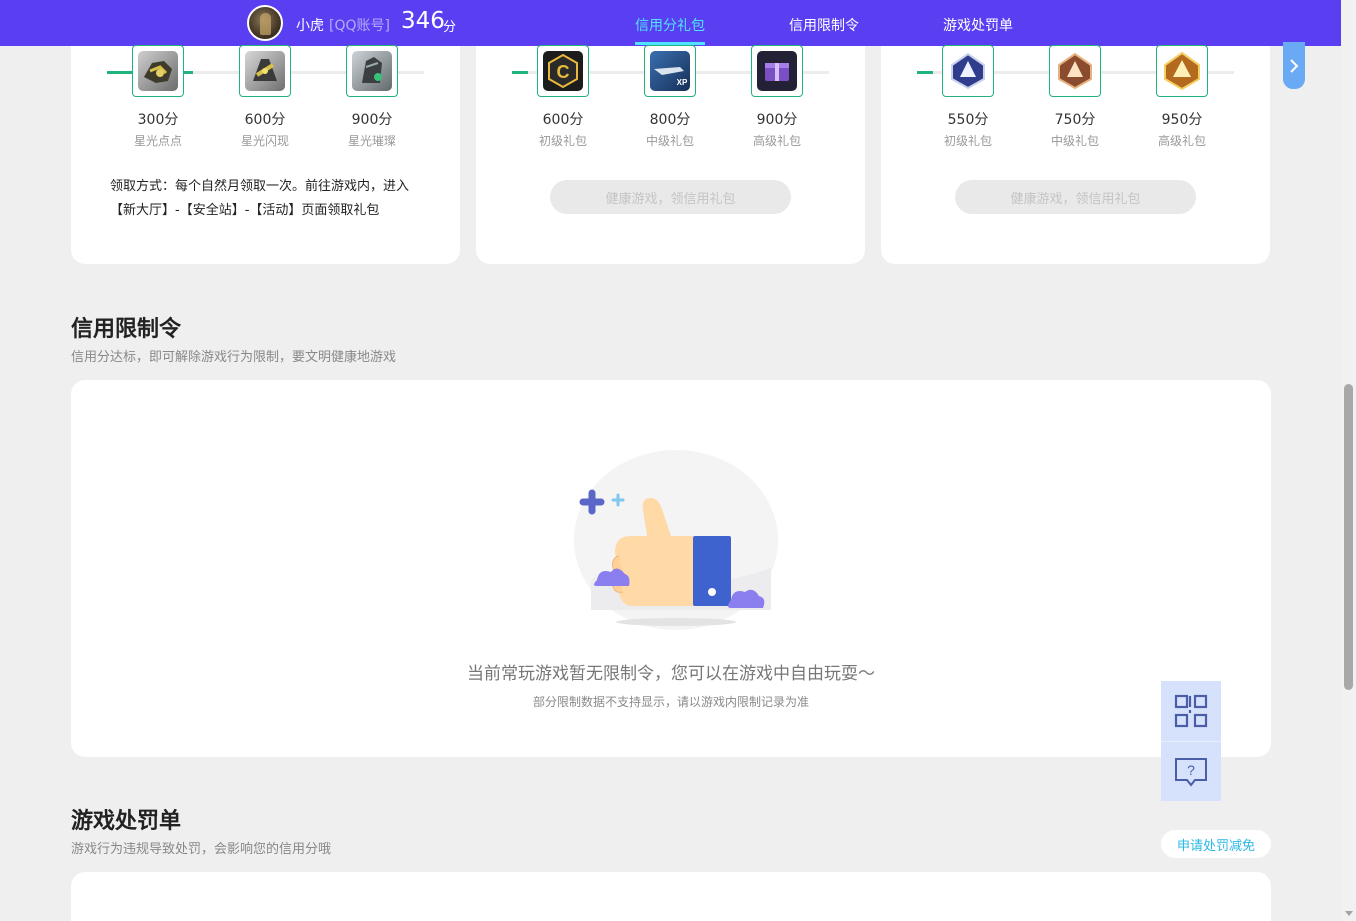 The width and height of the screenshot is (1356, 921). I want to click on tab-credit-restriction: 信用限制令, so click(824, 25).